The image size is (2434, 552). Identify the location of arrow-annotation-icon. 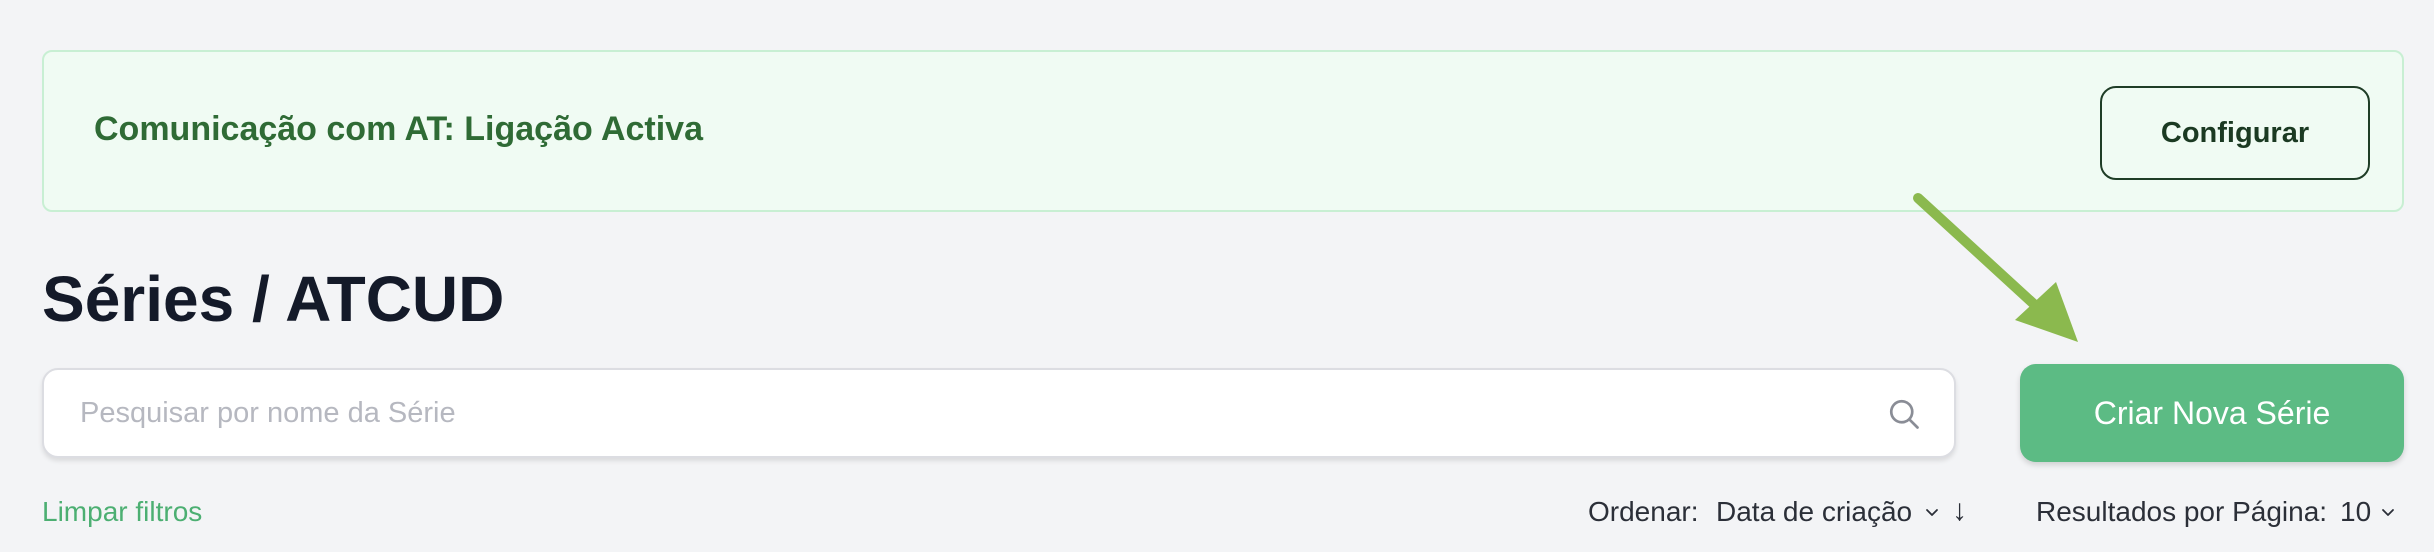
(1995, 267).